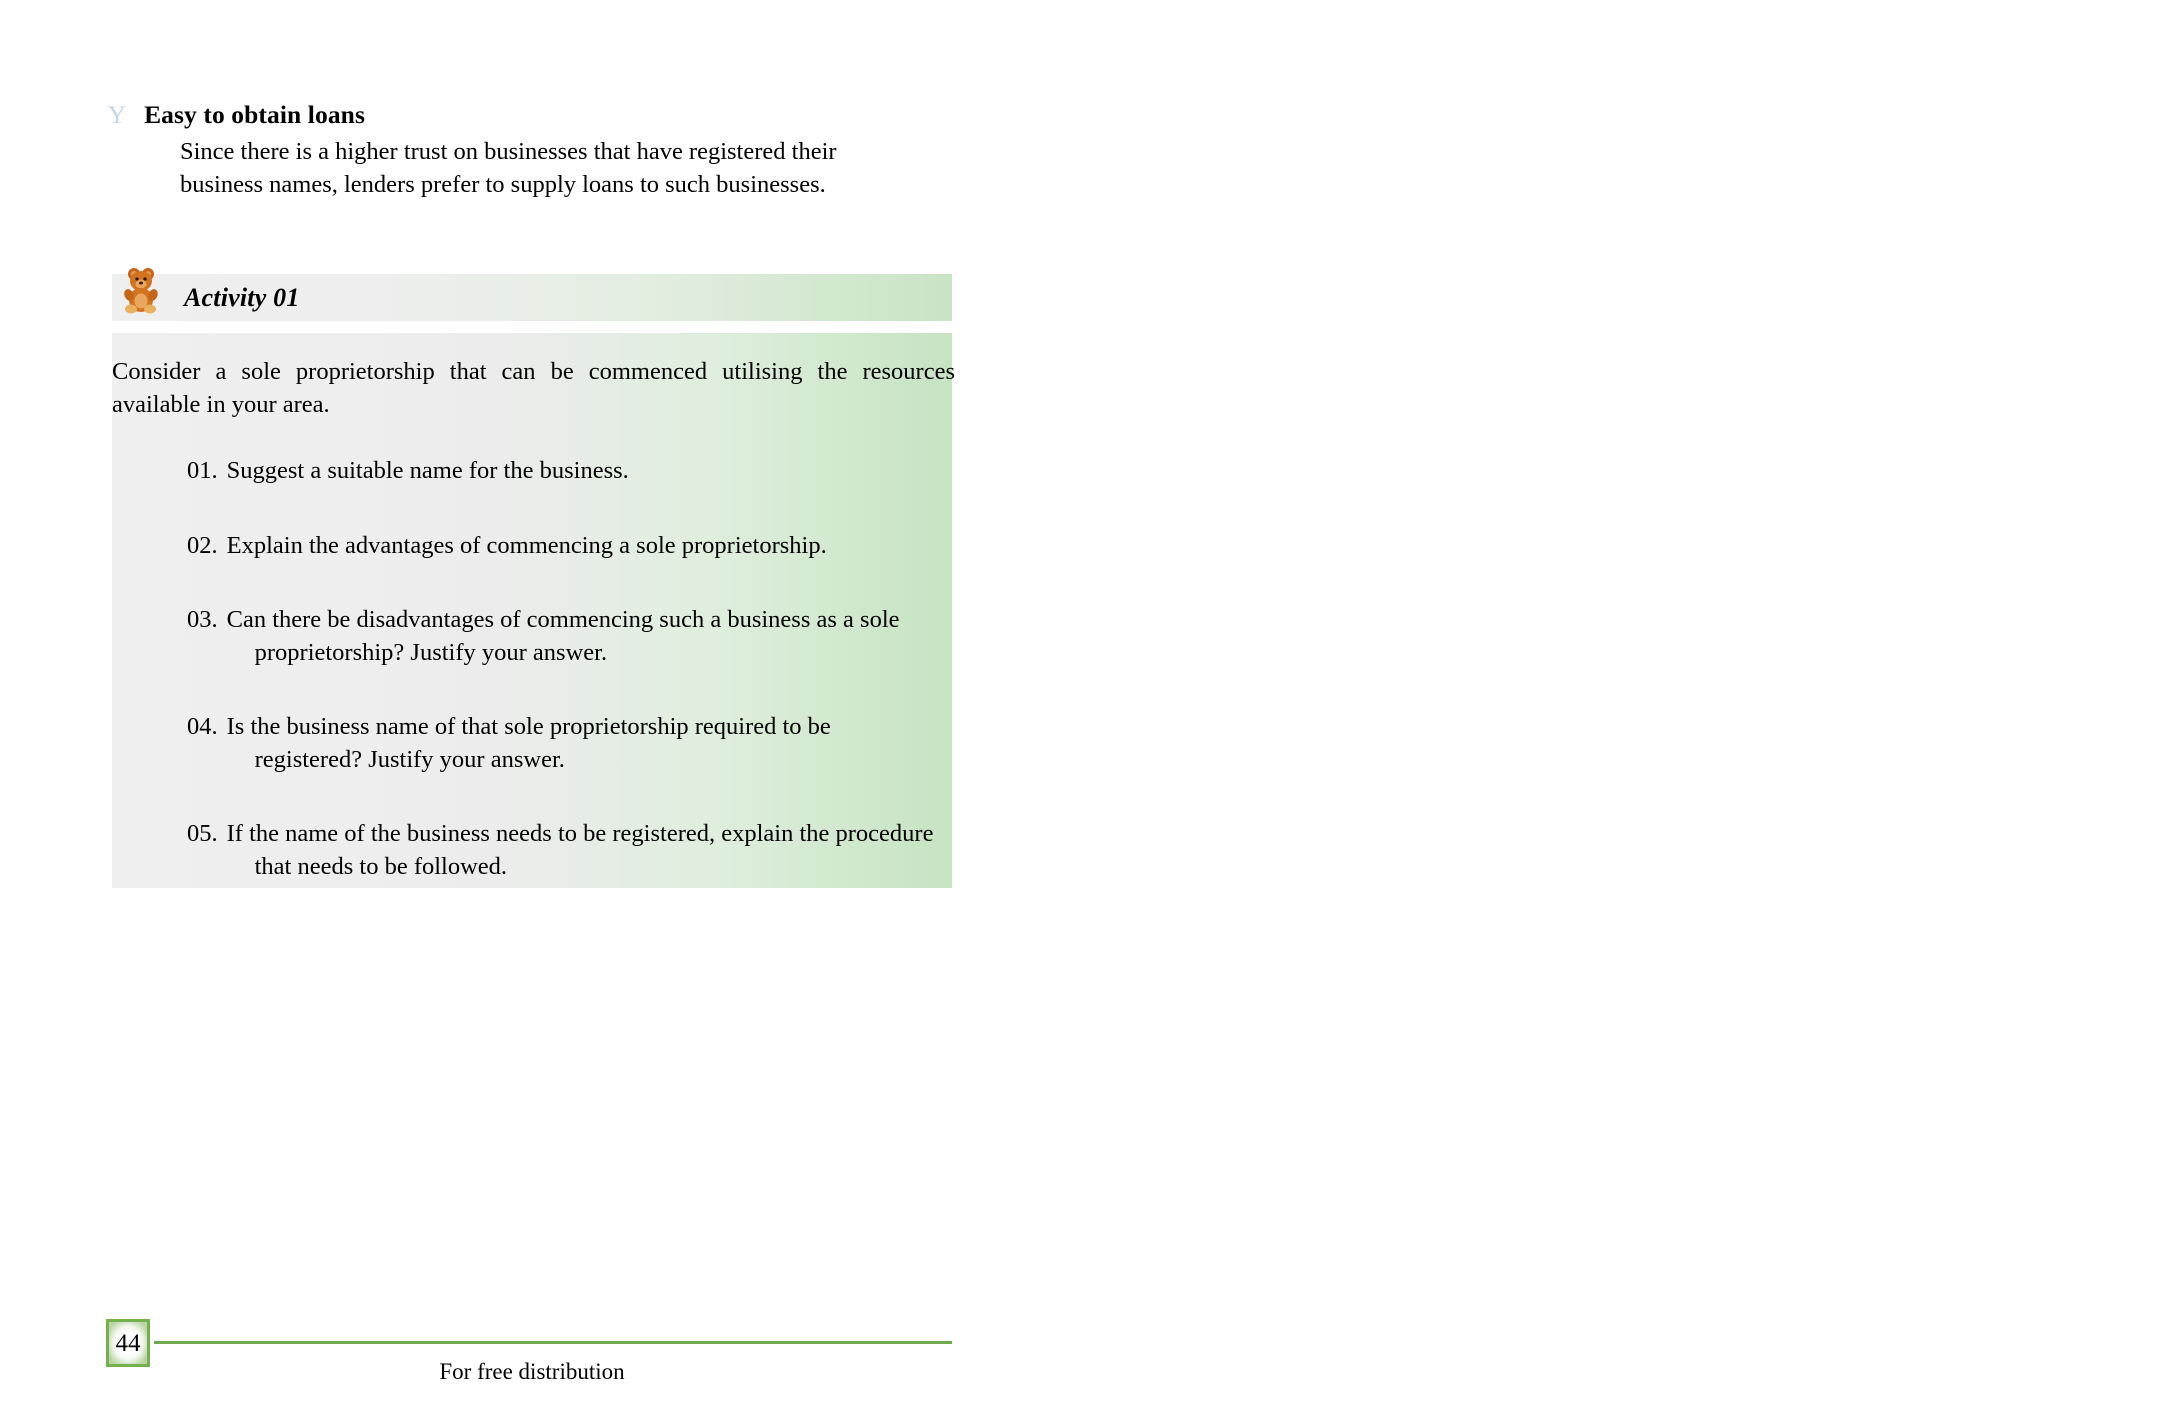  What do you see at coordinates (553, 1342) in the screenshot?
I see `footer-divider` at bounding box center [553, 1342].